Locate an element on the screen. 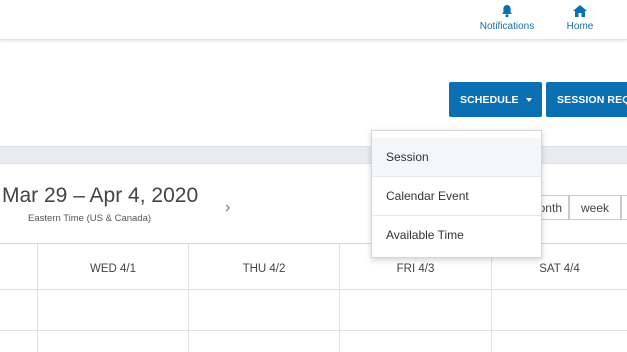  menu-item-available-time-label: Available Time is located at coordinates (425, 235).